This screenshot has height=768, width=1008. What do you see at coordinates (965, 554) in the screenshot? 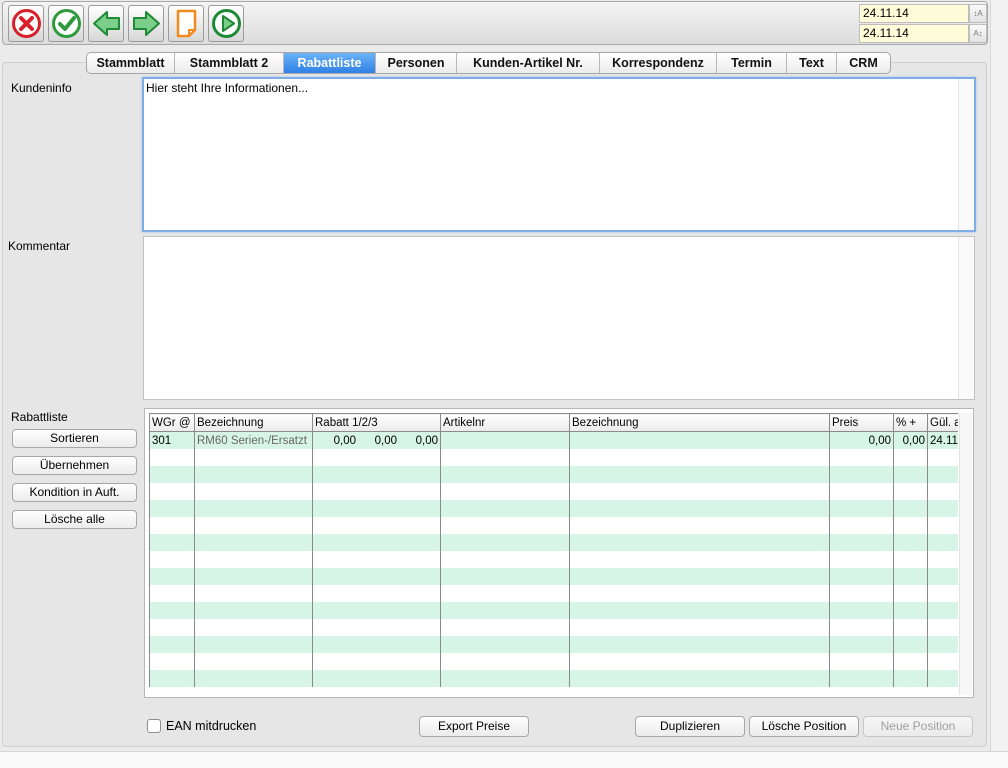
I see `table-scrollbar` at bounding box center [965, 554].